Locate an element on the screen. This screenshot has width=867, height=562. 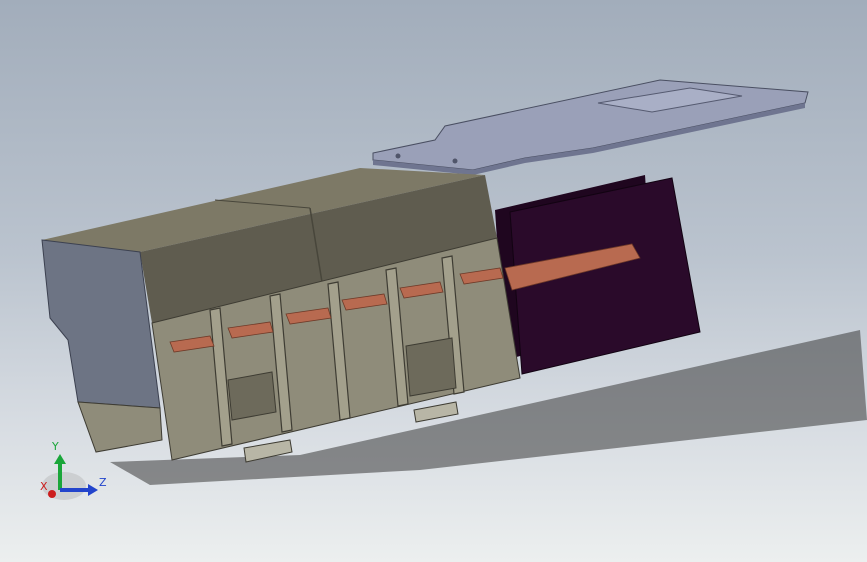
z-axis-label: Z is located at coordinates (103, 482).